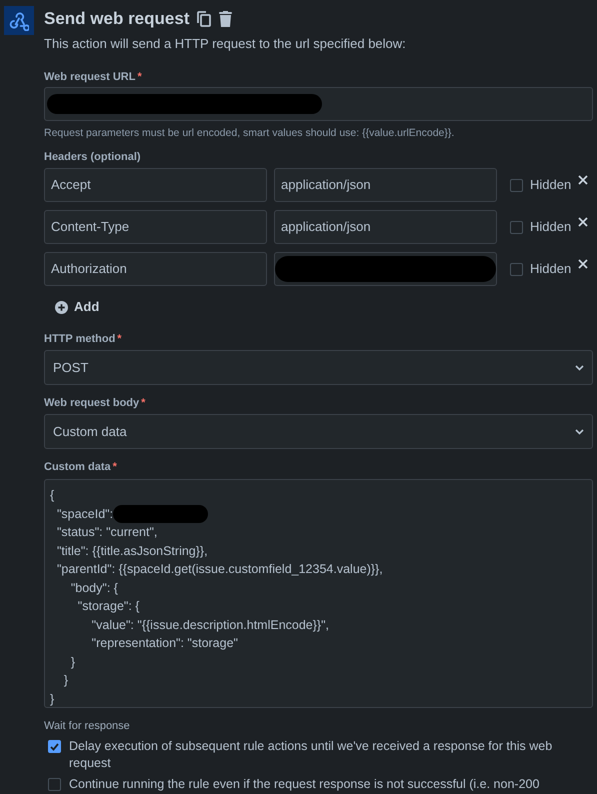 The width and height of the screenshot is (597, 794). What do you see at coordinates (117, 19) in the screenshot?
I see `action-title: Send web request` at bounding box center [117, 19].